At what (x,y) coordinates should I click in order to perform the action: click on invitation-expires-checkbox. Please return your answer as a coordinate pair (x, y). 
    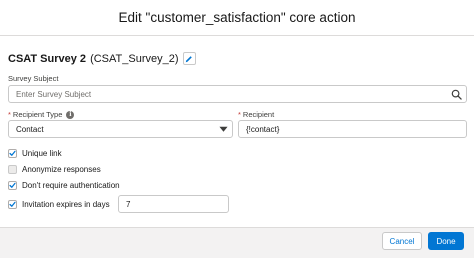
    Looking at the image, I should click on (12, 204).